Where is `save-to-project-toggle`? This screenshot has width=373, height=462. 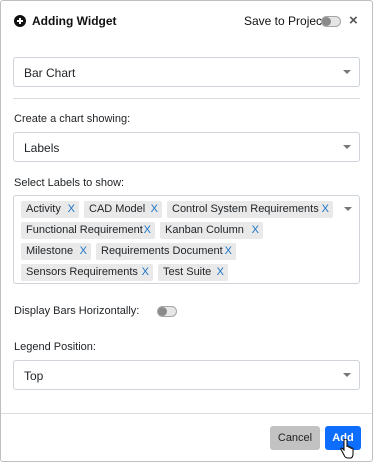
save-to-project-toggle is located at coordinates (331, 21).